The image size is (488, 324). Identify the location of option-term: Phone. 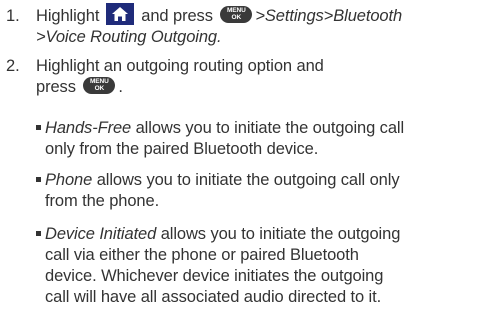
(69, 180).